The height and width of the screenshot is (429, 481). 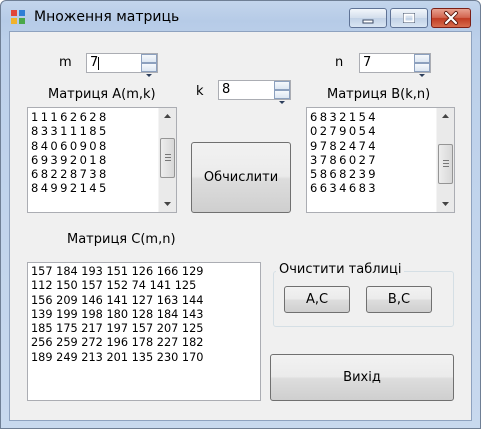 What do you see at coordinates (240, 16) in the screenshot?
I see `title-bar: Множення матриць` at bounding box center [240, 16].